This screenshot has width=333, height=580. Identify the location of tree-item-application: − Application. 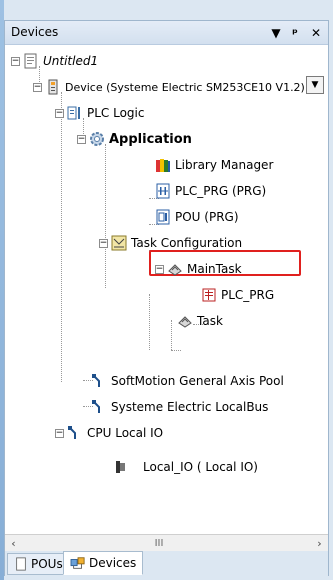
(134, 139).